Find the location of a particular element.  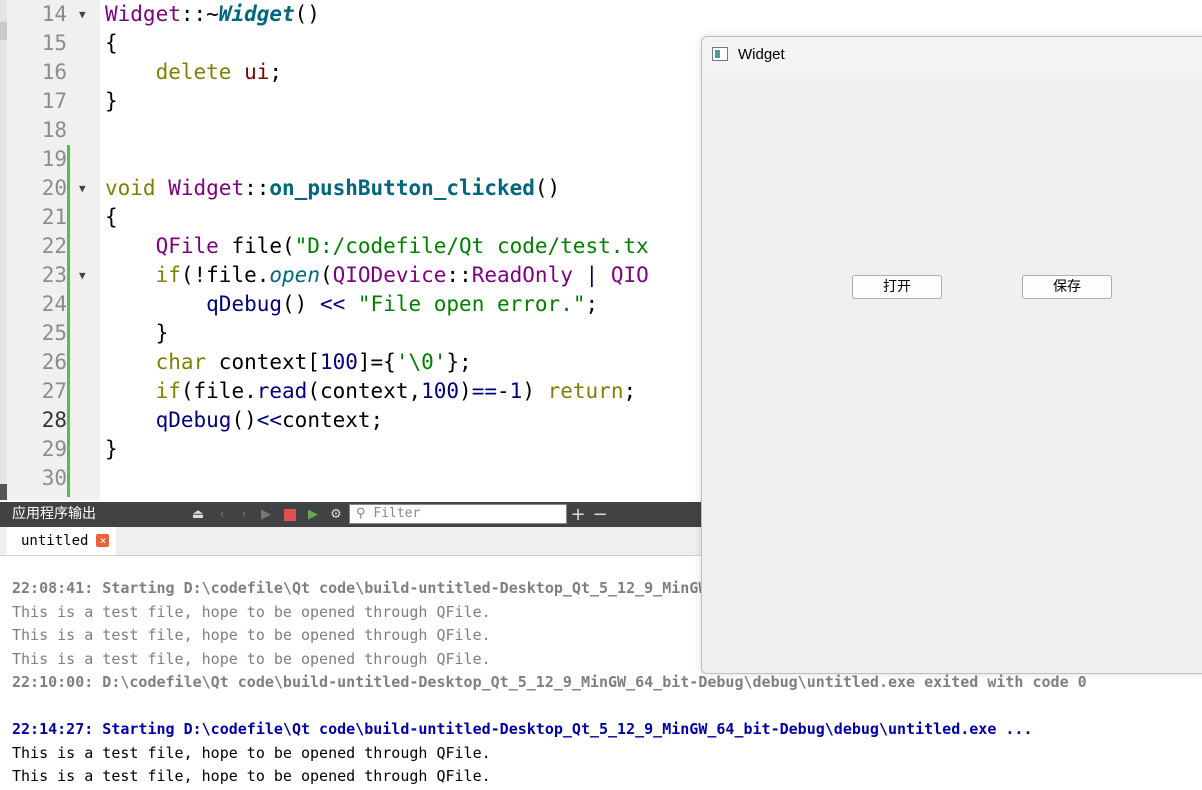

code-token: read is located at coordinates (282, 391).